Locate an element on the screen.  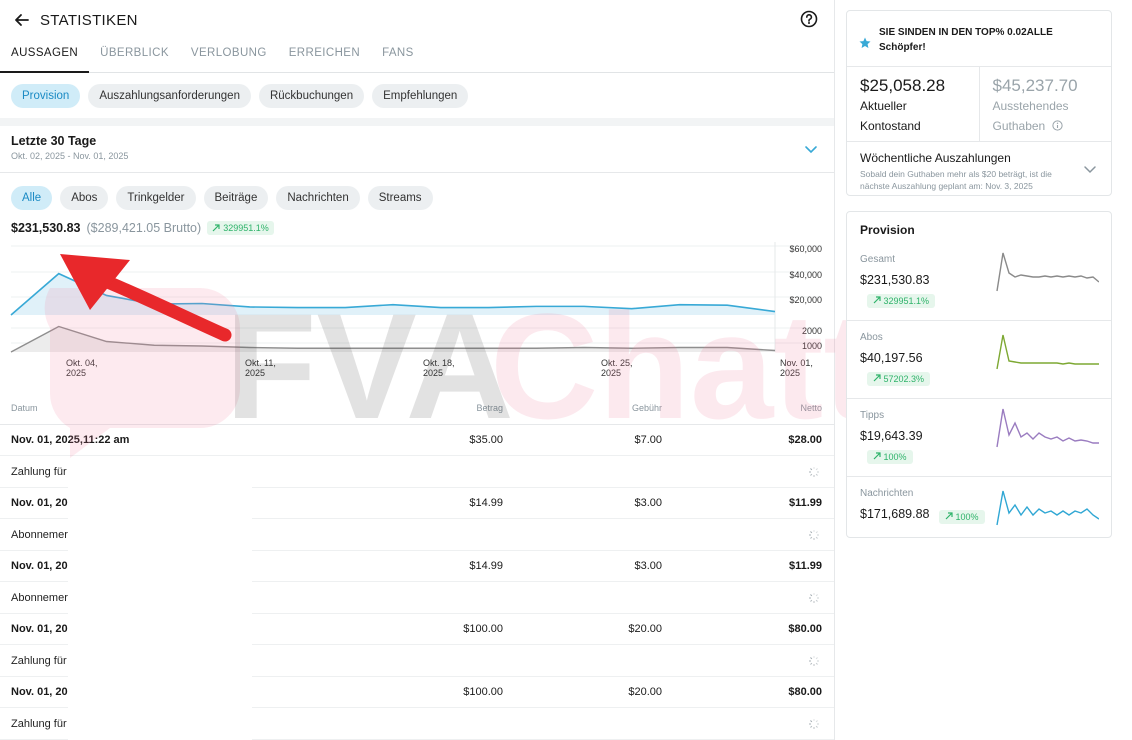
current-balance-amount: $25,058.28 is located at coordinates (903, 85).